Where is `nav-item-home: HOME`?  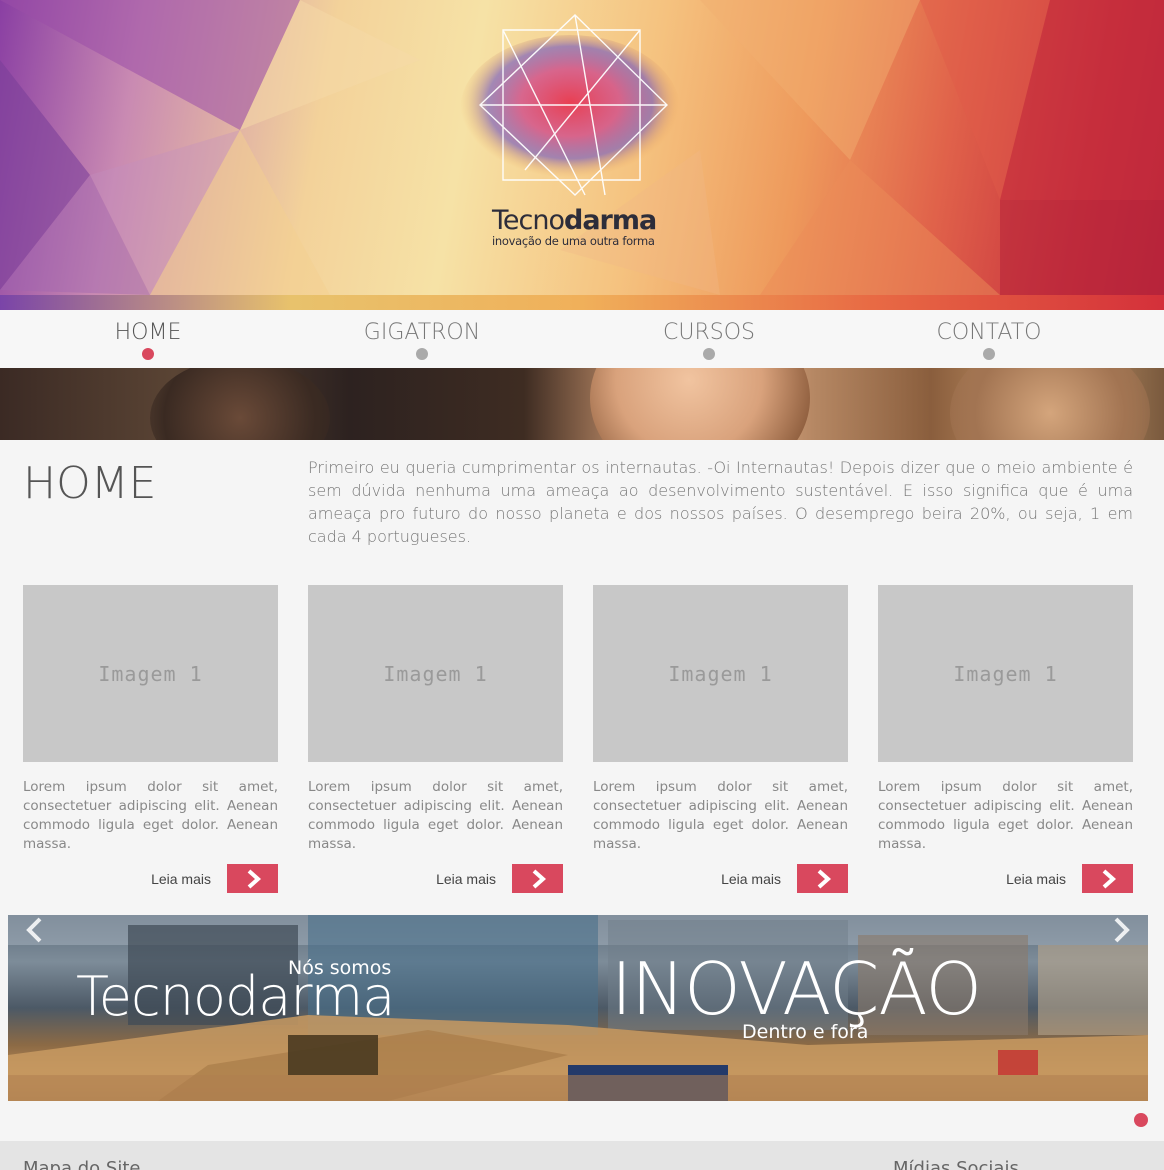
nav-item-home: HOME is located at coordinates (148, 340).